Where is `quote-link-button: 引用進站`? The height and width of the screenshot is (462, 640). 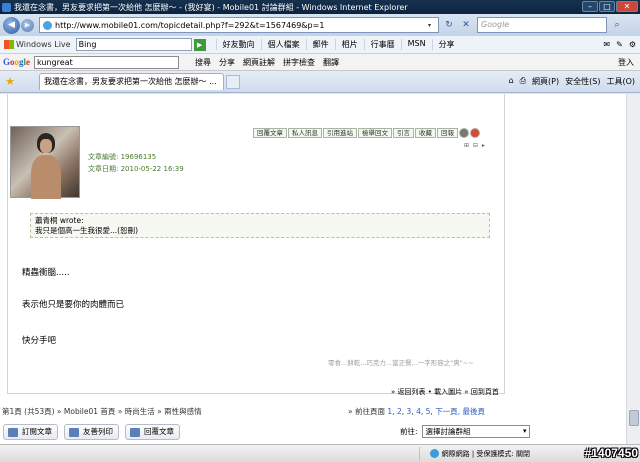
quote-link-button: 引用進站 is located at coordinates (340, 133).